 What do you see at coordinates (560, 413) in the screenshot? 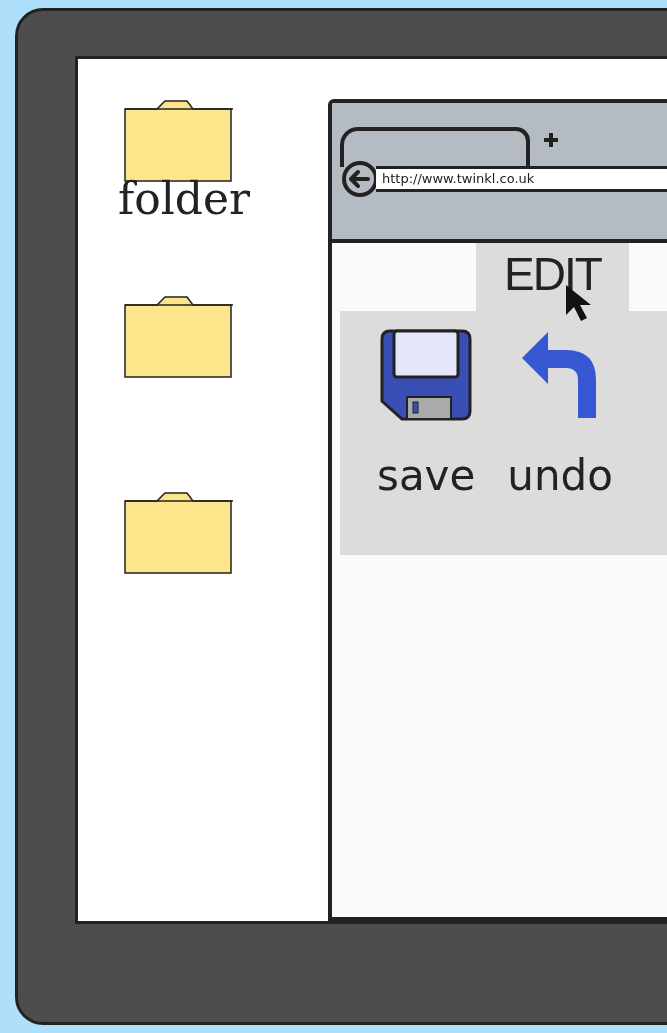
I see `undo-button: undo` at bounding box center [560, 413].